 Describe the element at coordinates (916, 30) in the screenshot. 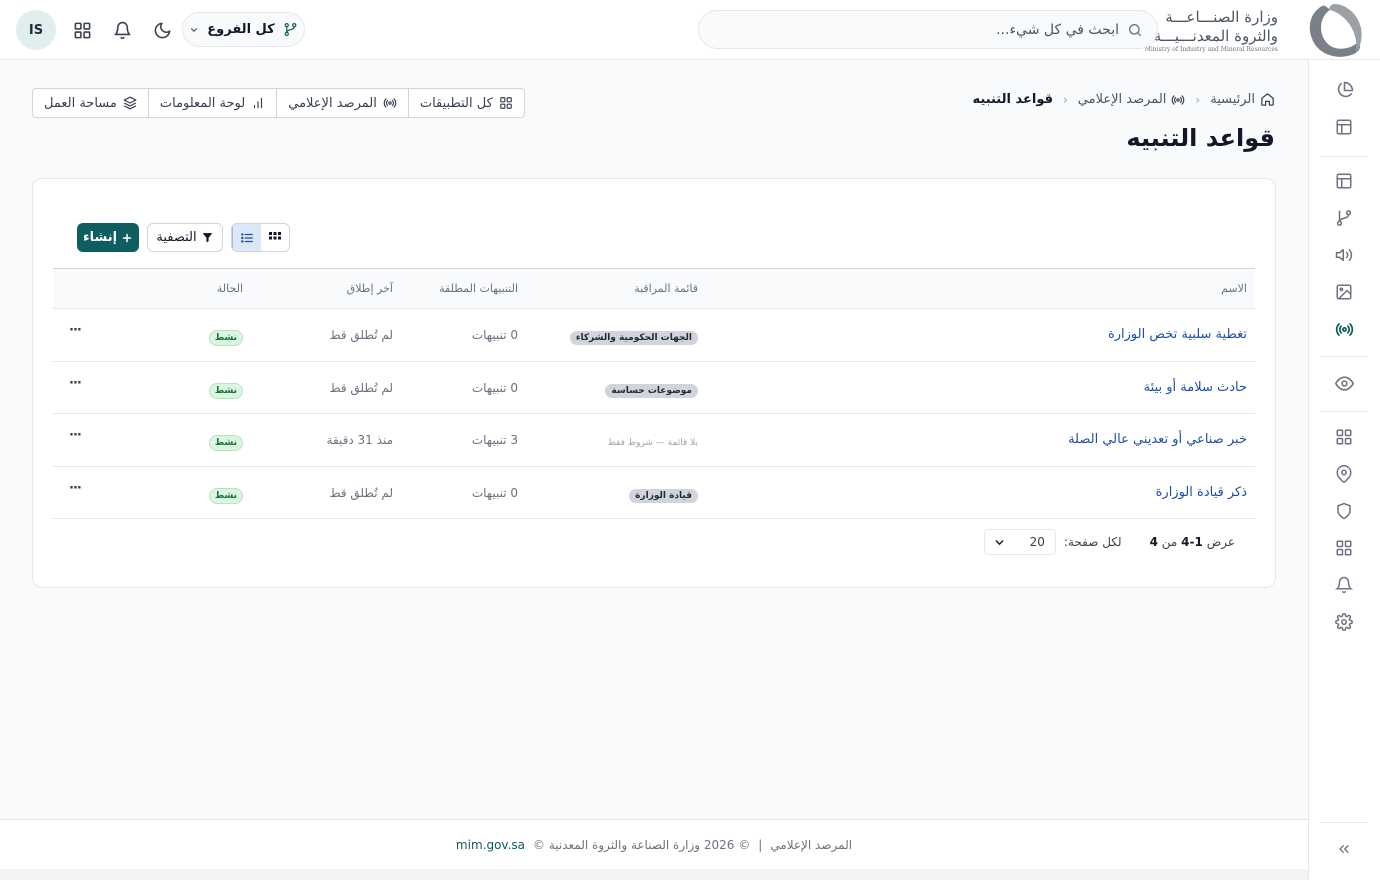

I see `search-input` at that location.